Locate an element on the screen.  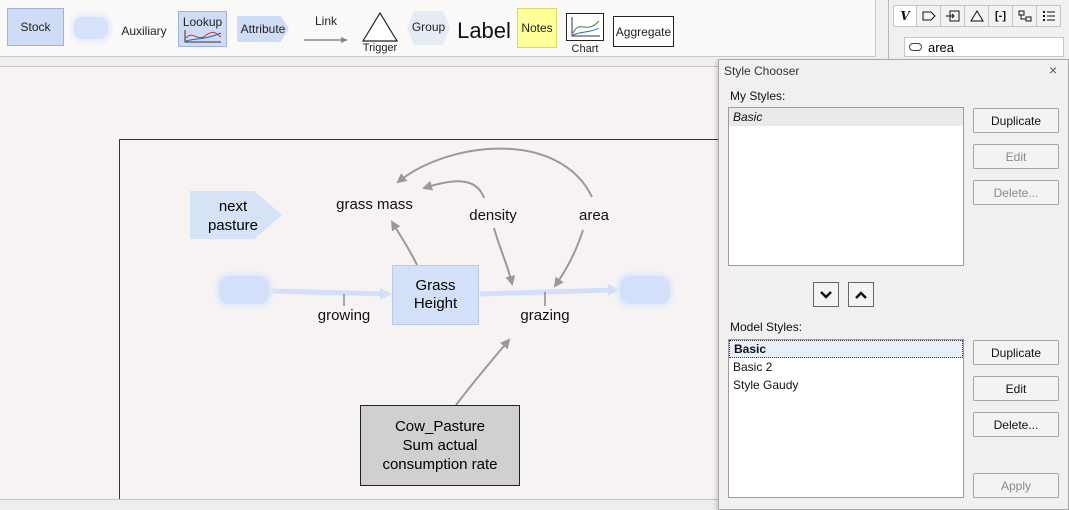
chevron-down-icon is located at coordinates (826, 294).